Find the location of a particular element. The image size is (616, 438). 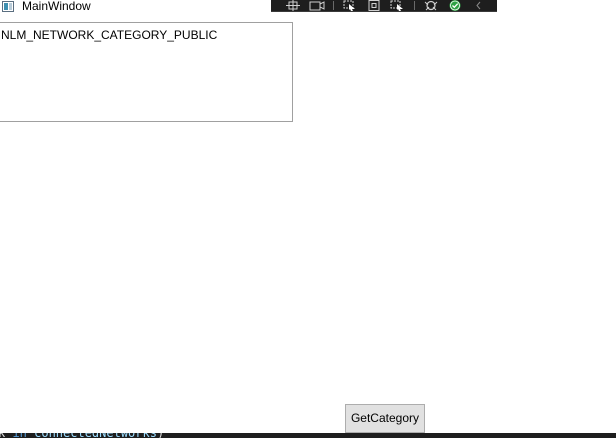

code-line: k in connectedNetworks) is located at coordinates (82, 435).